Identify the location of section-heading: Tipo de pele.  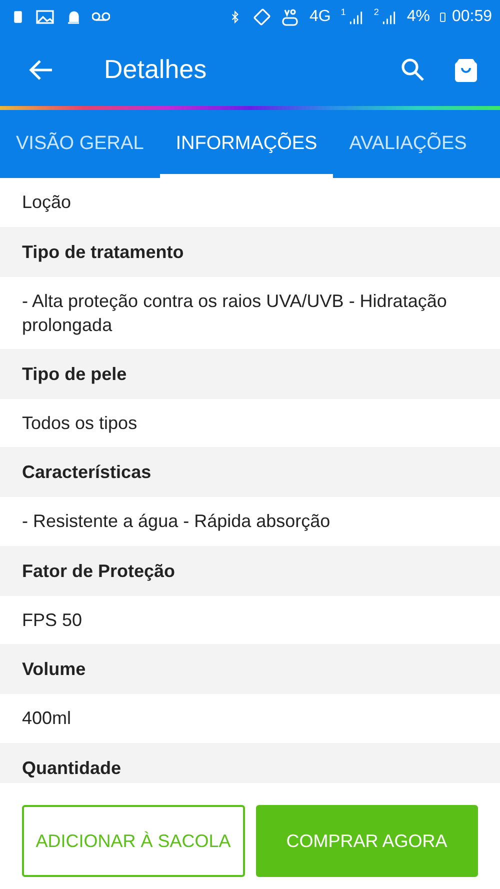
(250, 373).